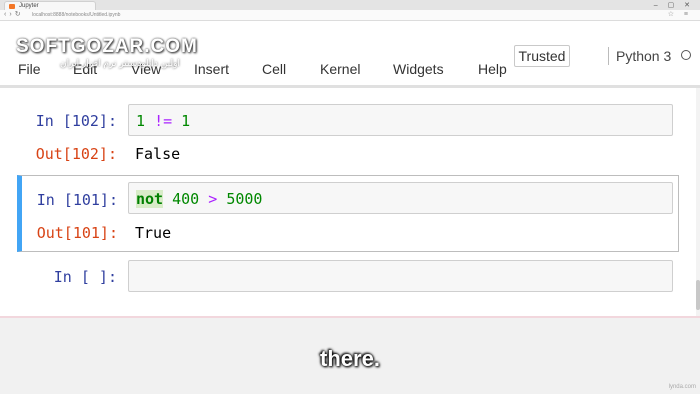  Describe the element at coordinates (340, 69) in the screenshot. I see `menu-kernel: Kernel` at that location.